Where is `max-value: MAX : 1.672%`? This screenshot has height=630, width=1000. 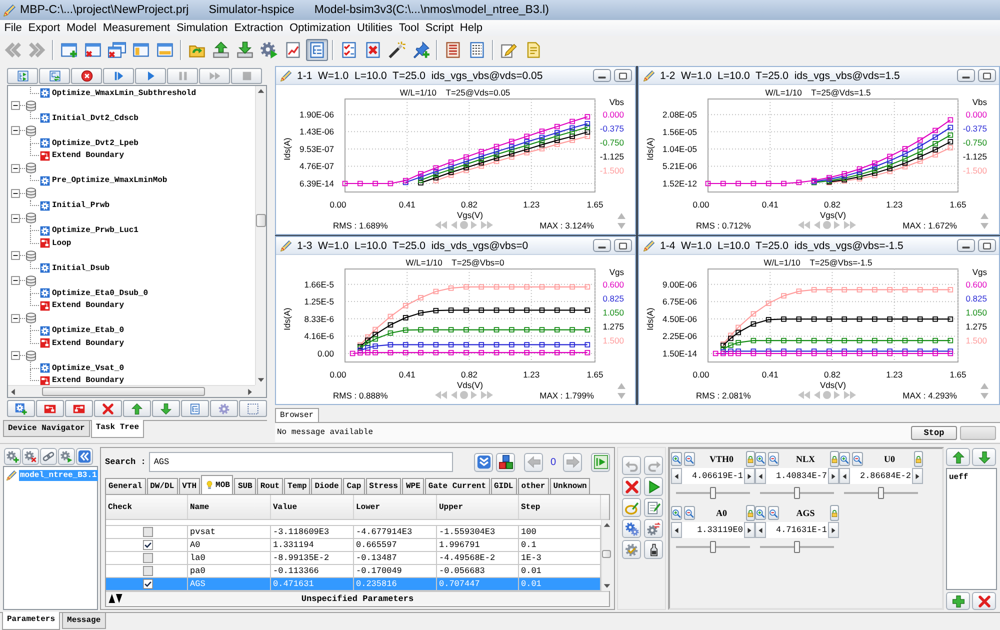
max-value: MAX : 1.672% is located at coordinates (929, 225).